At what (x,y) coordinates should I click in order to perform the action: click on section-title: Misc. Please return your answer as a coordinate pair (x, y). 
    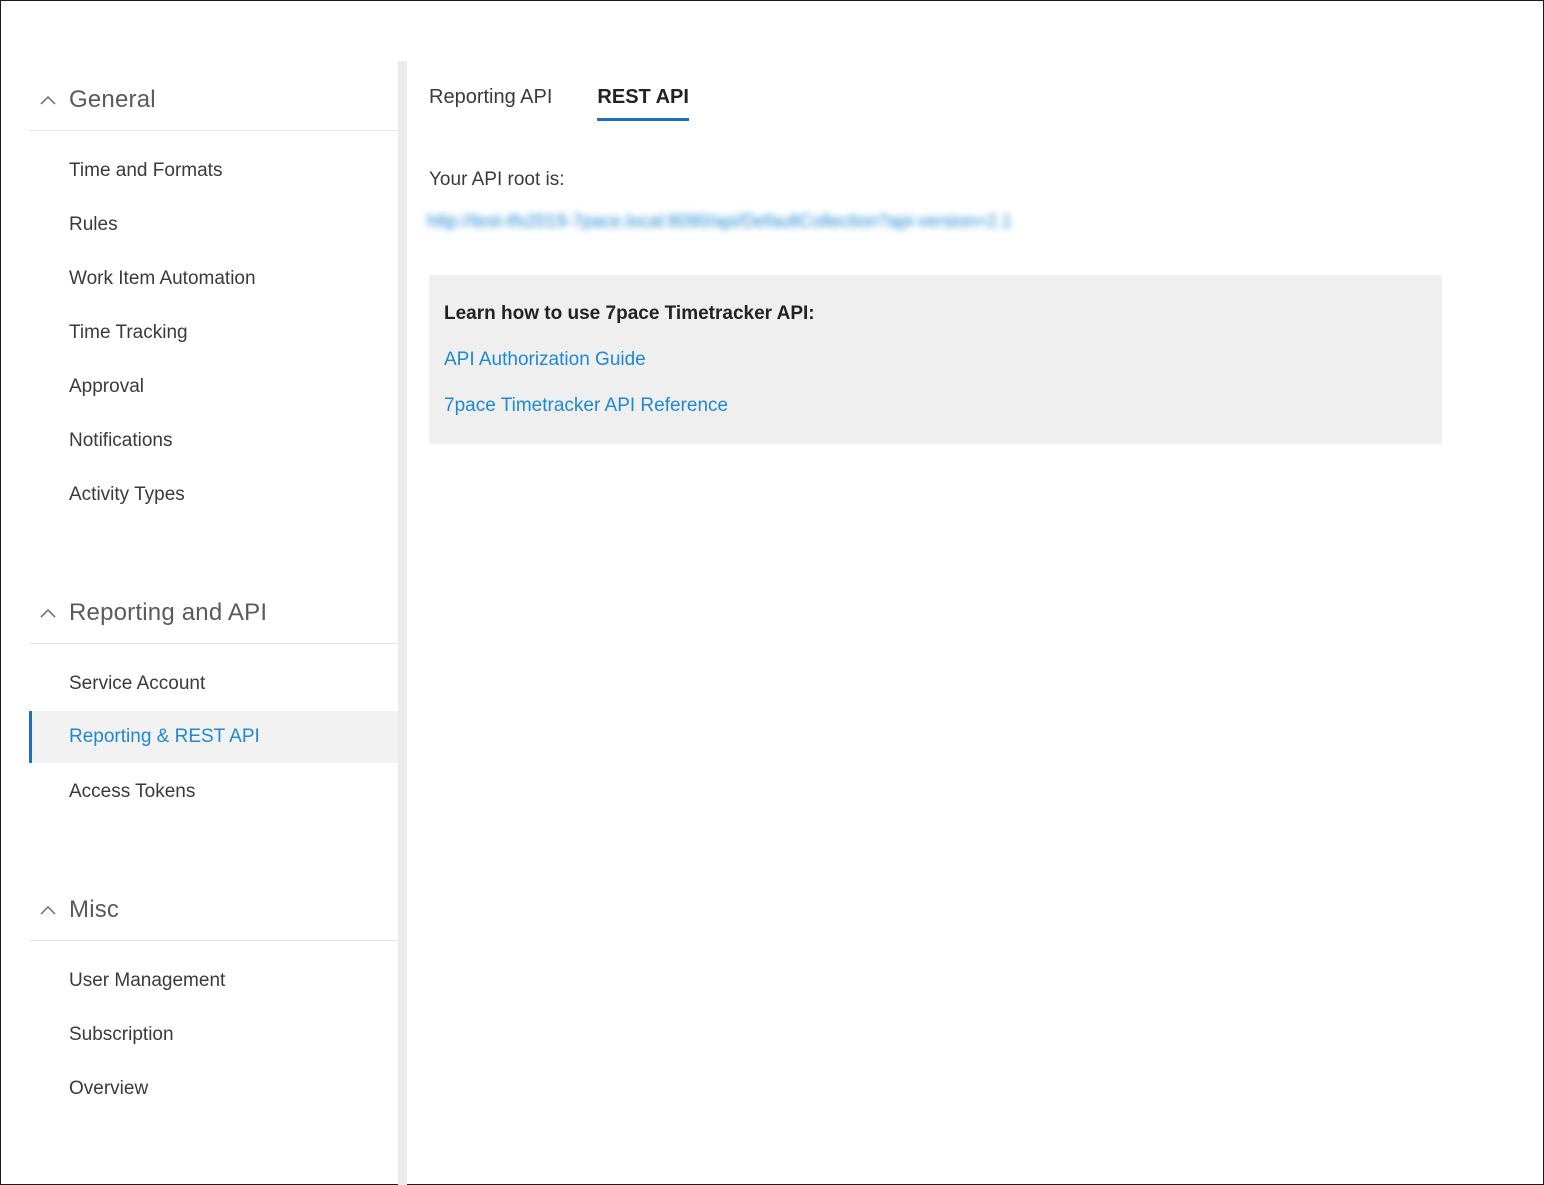
    Looking at the image, I should click on (94, 909).